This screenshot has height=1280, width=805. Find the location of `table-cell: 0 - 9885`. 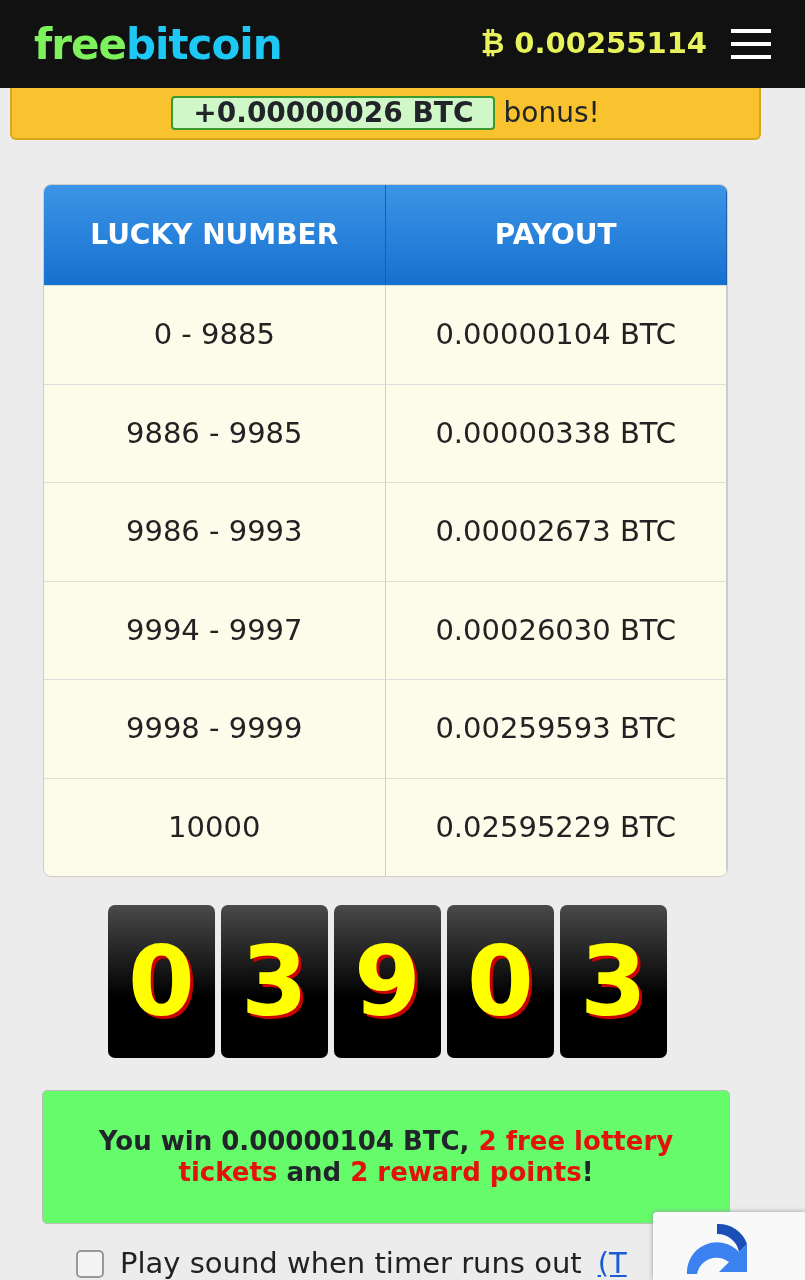

table-cell: 0 - 9885 is located at coordinates (215, 334).